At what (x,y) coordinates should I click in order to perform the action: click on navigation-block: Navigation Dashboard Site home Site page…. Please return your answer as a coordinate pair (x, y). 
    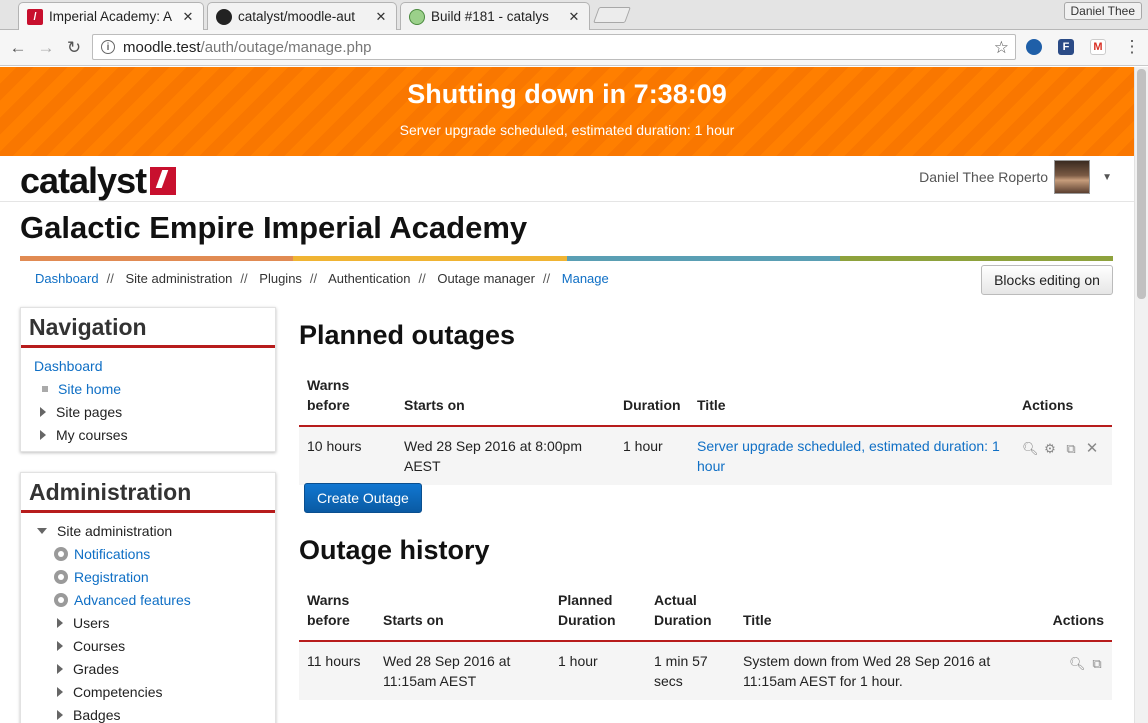
    Looking at the image, I should click on (148, 379).